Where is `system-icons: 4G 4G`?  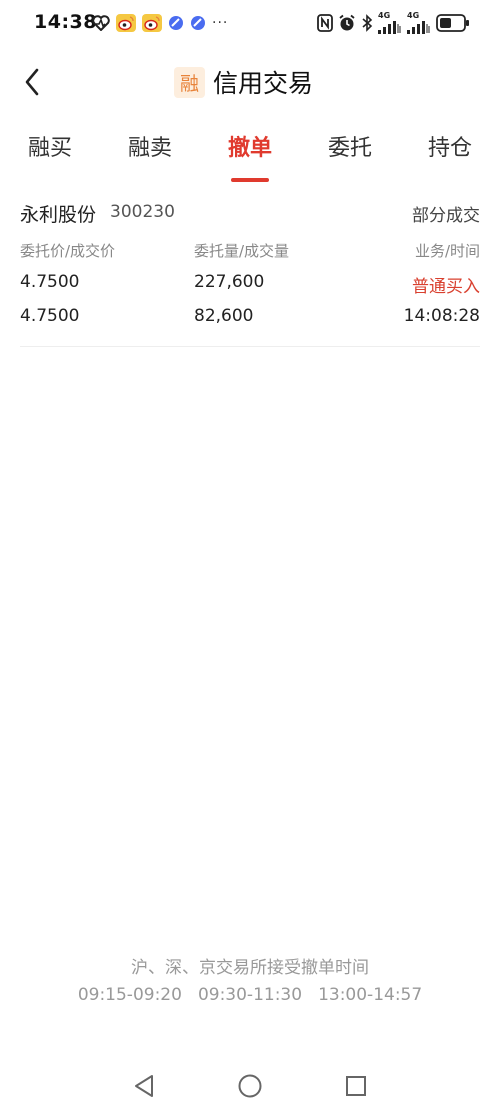 system-icons: 4G 4G is located at coordinates (393, 23).